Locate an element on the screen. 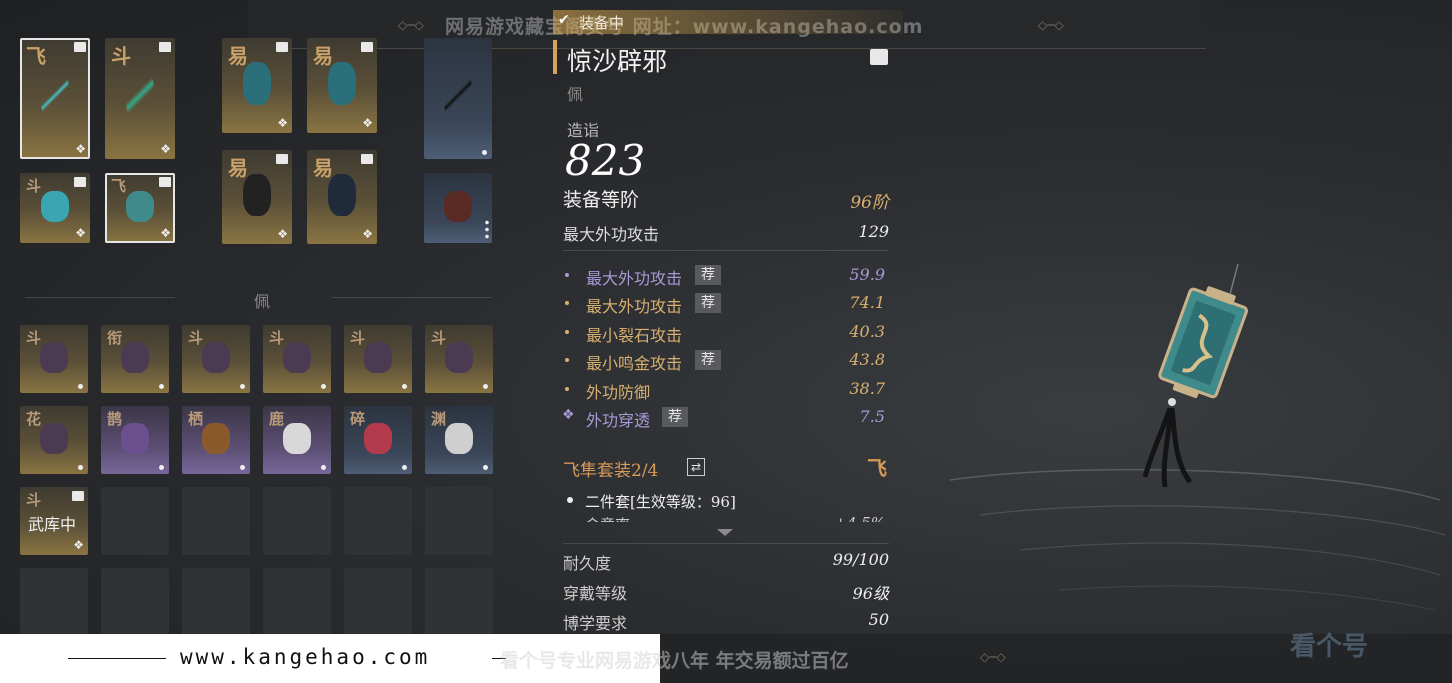  armory-slot: 斗 武库中 ❖ is located at coordinates (54, 521).